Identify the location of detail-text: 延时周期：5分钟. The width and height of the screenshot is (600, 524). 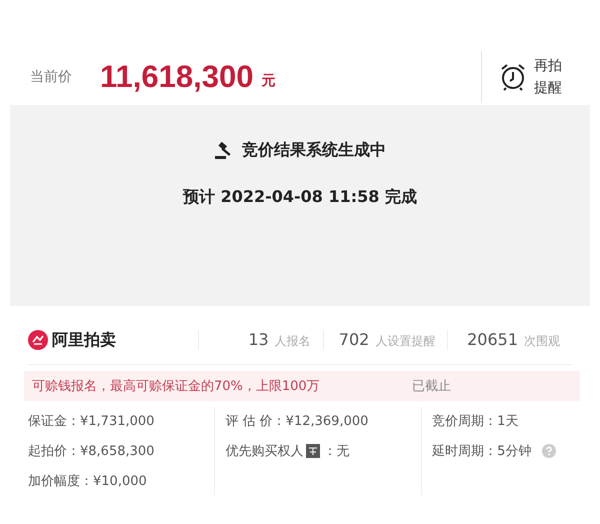
(482, 451).